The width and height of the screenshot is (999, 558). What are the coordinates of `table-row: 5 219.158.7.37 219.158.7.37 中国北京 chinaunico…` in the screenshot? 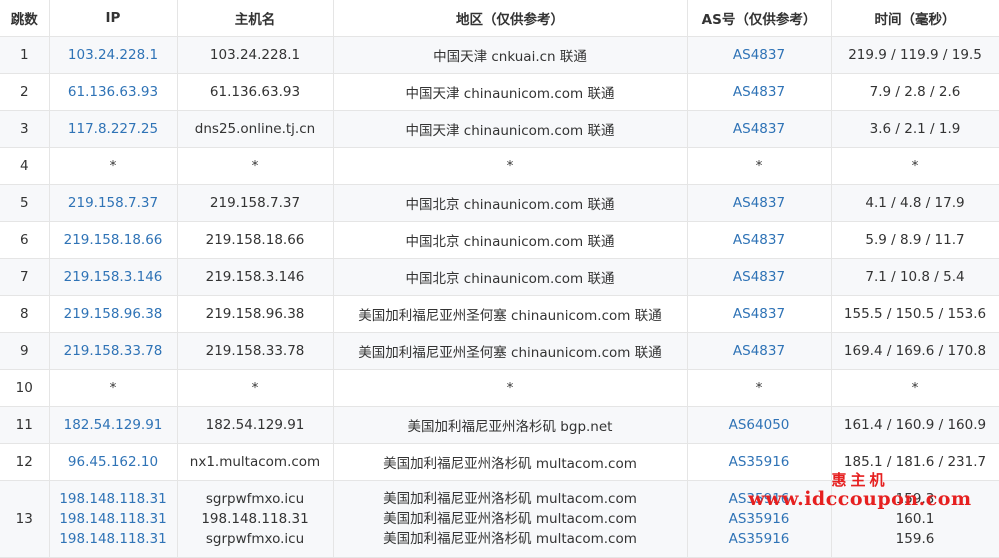 It's located at (499, 203).